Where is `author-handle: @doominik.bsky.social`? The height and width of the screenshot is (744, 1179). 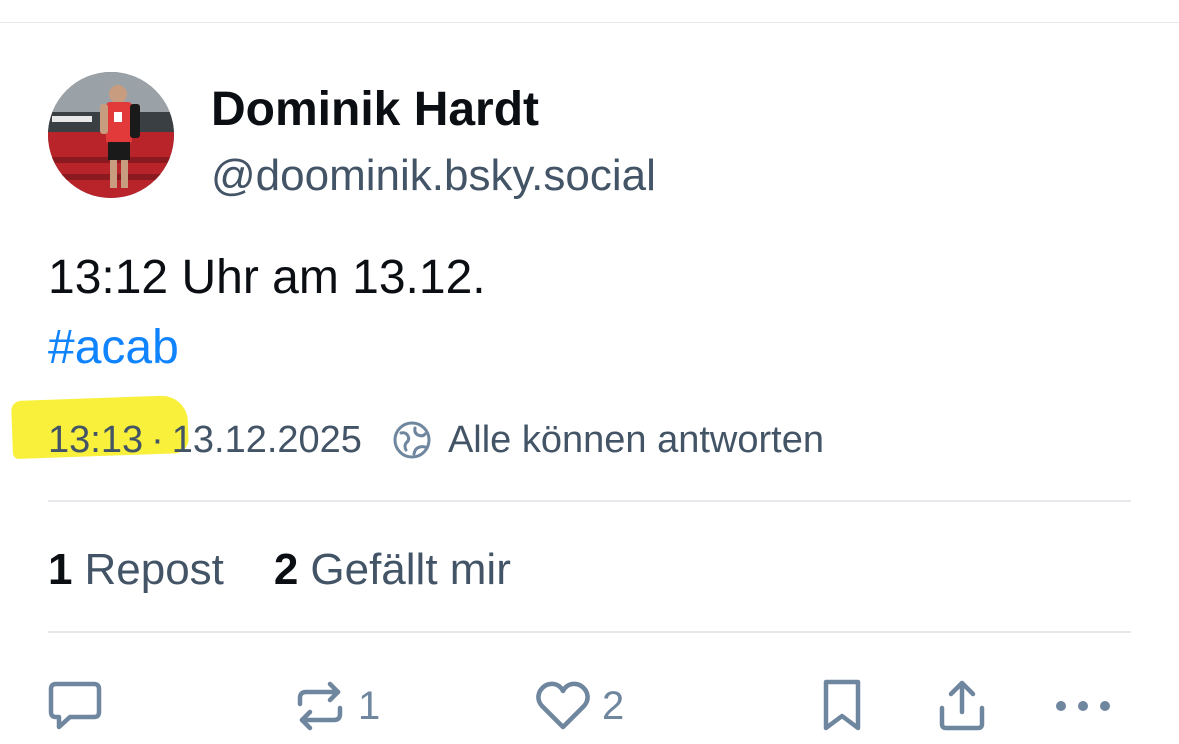 author-handle: @doominik.bsky.social is located at coordinates (433, 176).